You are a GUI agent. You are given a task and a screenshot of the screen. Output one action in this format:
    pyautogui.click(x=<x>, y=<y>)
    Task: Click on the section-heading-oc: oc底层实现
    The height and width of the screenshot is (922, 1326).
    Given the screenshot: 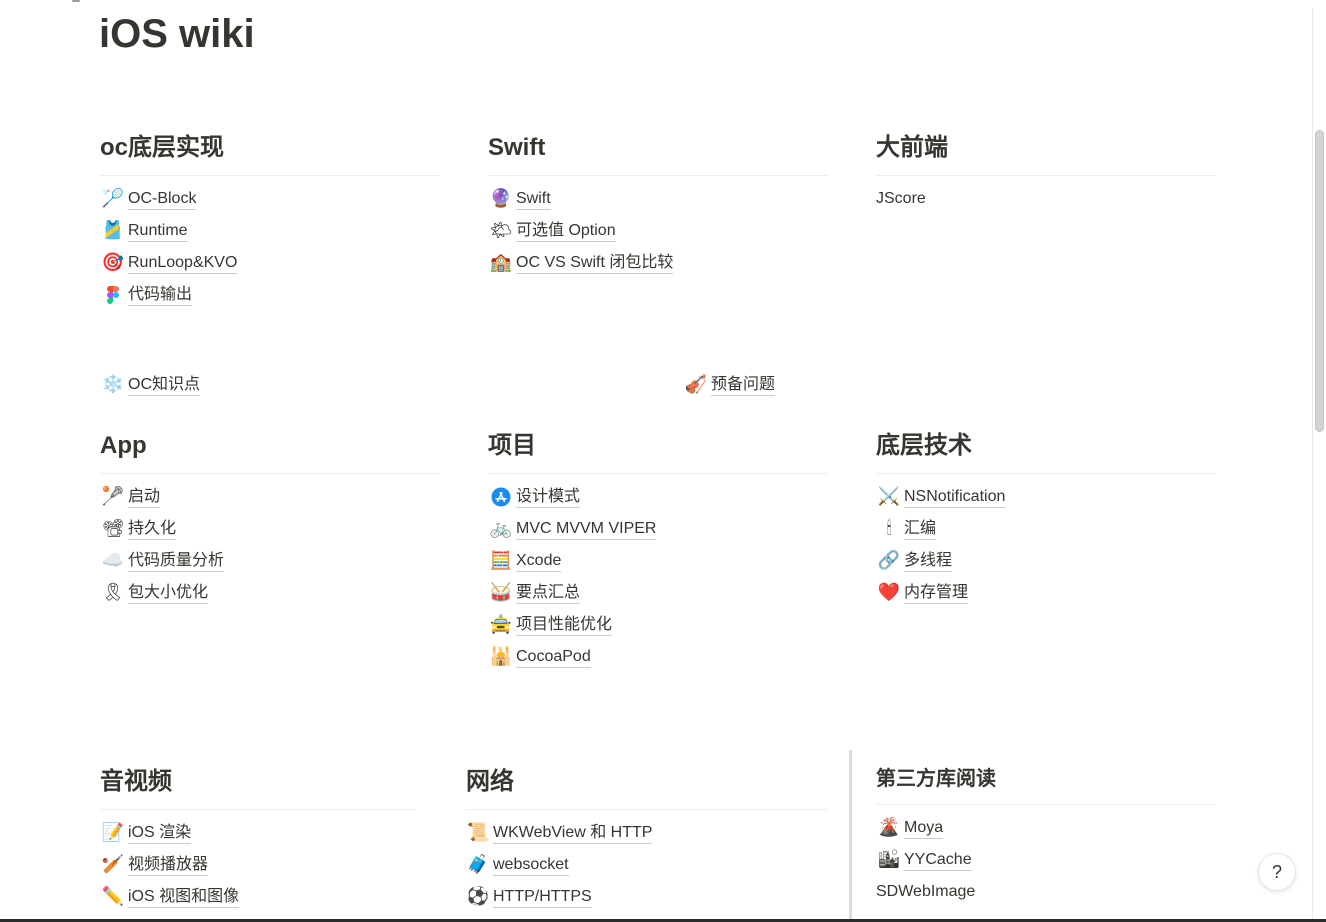 What is the action you would take?
    pyautogui.click(x=162, y=147)
    